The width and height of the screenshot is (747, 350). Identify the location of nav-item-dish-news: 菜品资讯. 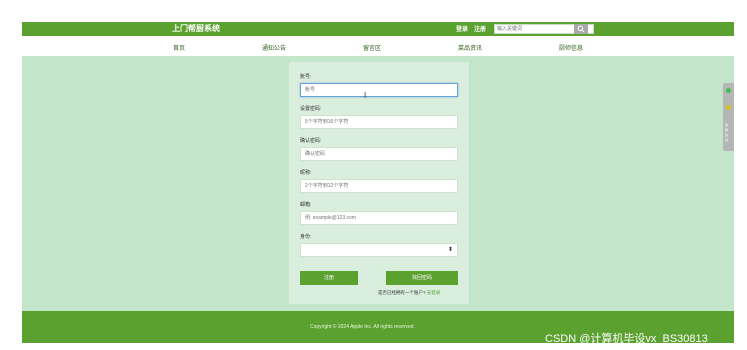
(470, 47).